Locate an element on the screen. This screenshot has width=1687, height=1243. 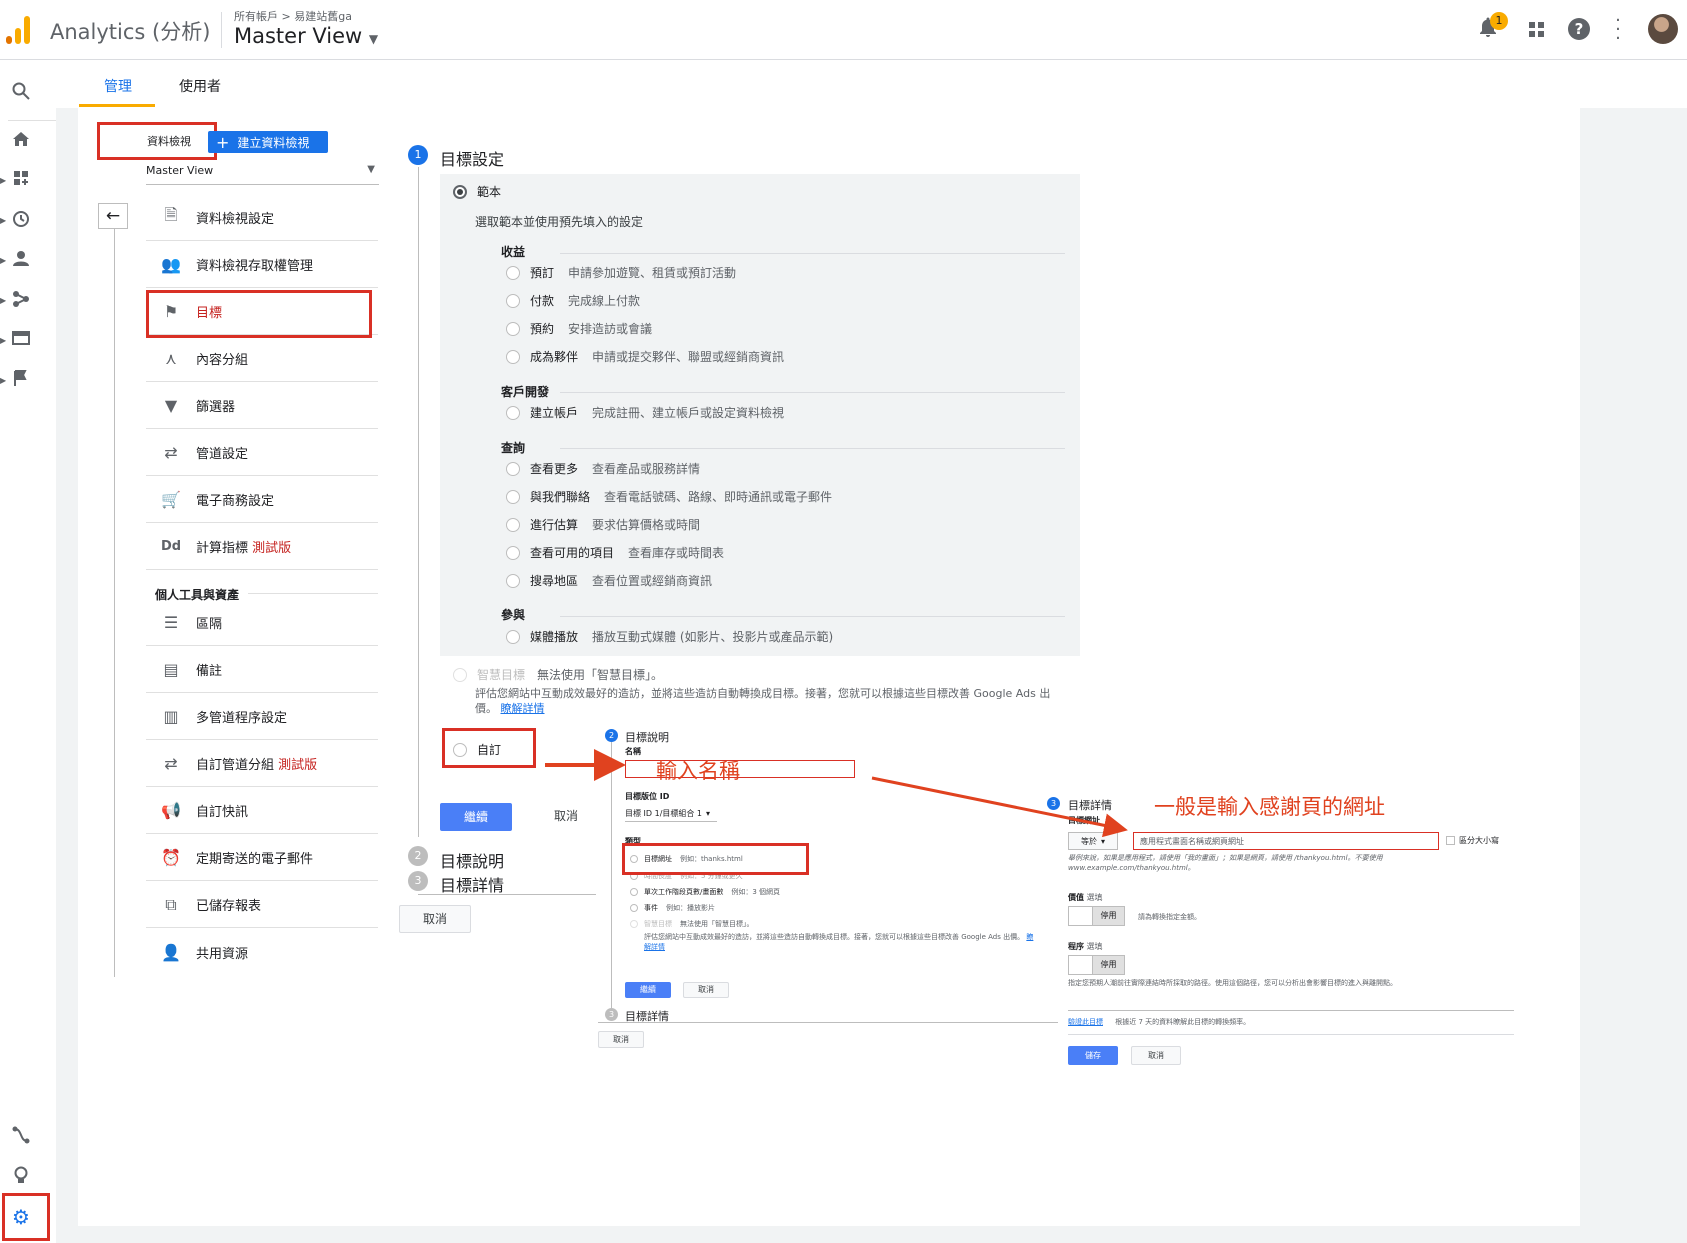
menu-filters: ▼ 篩選器 is located at coordinates (262, 406).